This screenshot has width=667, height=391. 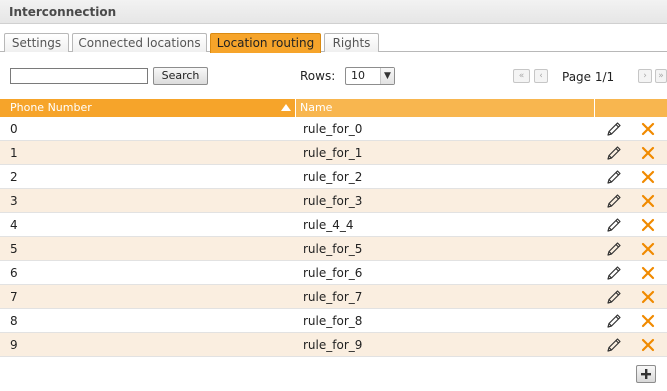 I want to click on cell-rule-name: rule_for_8, so click(x=333, y=321).